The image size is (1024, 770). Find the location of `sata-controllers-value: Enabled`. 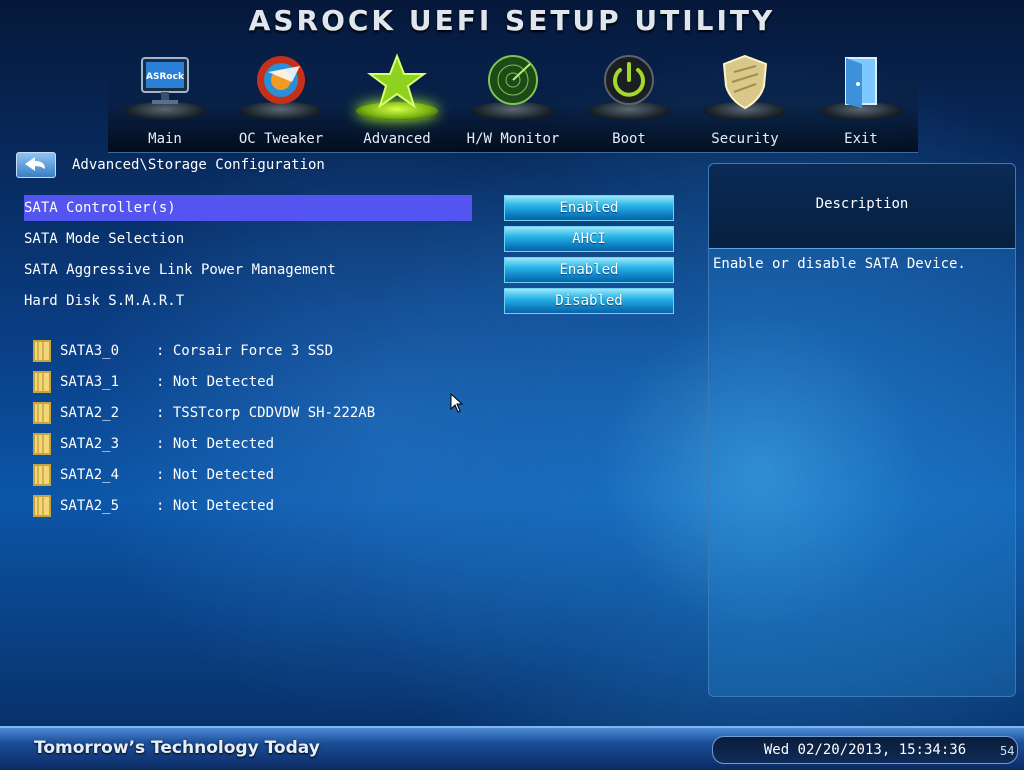

sata-controllers-value: Enabled is located at coordinates (589, 208).